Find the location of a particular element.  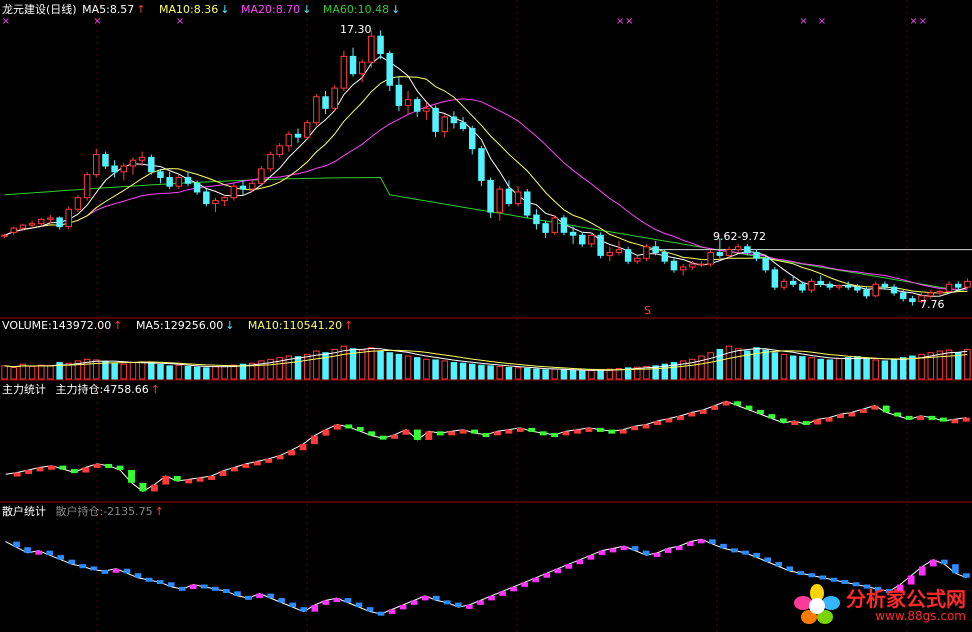

range-label: 9.62-9.72 is located at coordinates (739, 236).